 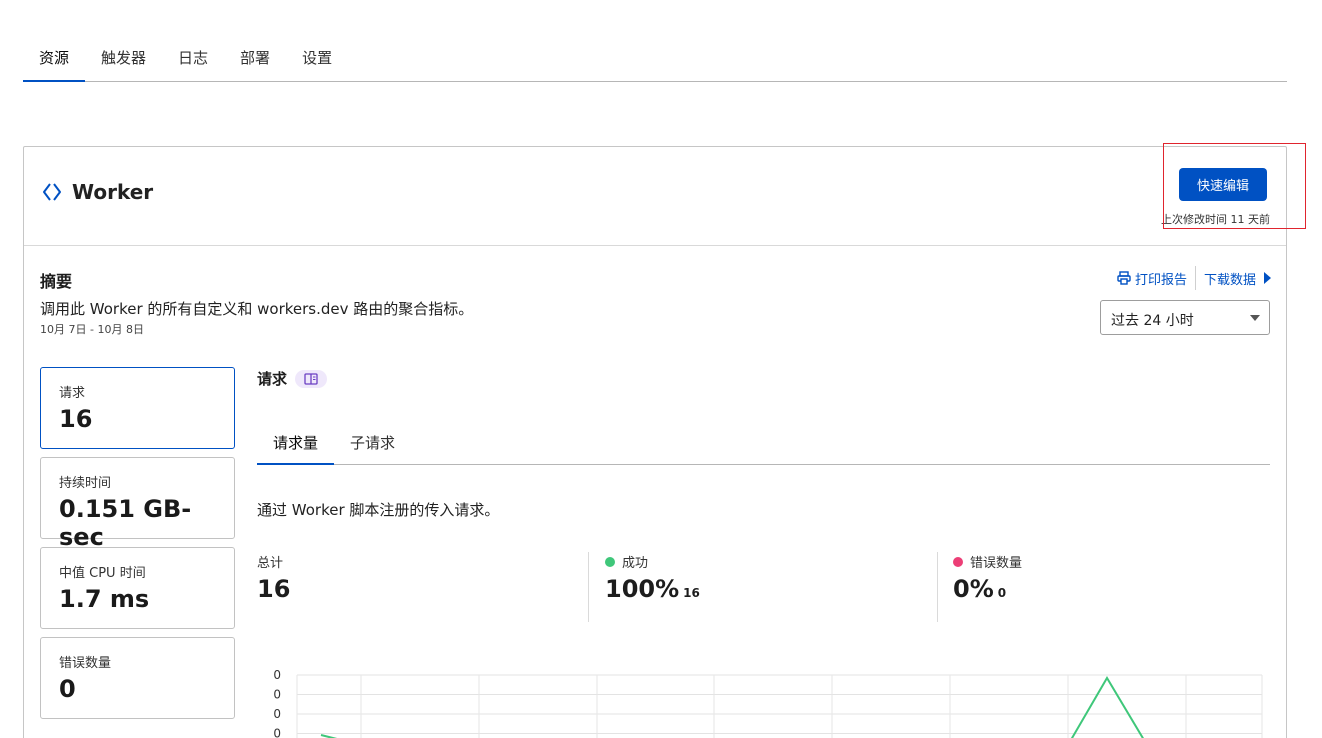 I want to click on time-range-value: 过去 24 小时, so click(x=1152, y=321).